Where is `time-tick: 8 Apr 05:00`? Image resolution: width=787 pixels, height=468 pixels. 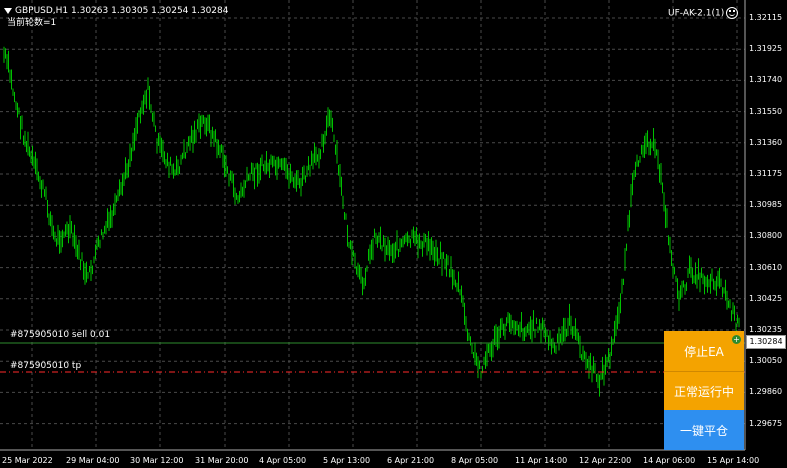 time-tick: 8 Apr 05:00 is located at coordinates (475, 460).